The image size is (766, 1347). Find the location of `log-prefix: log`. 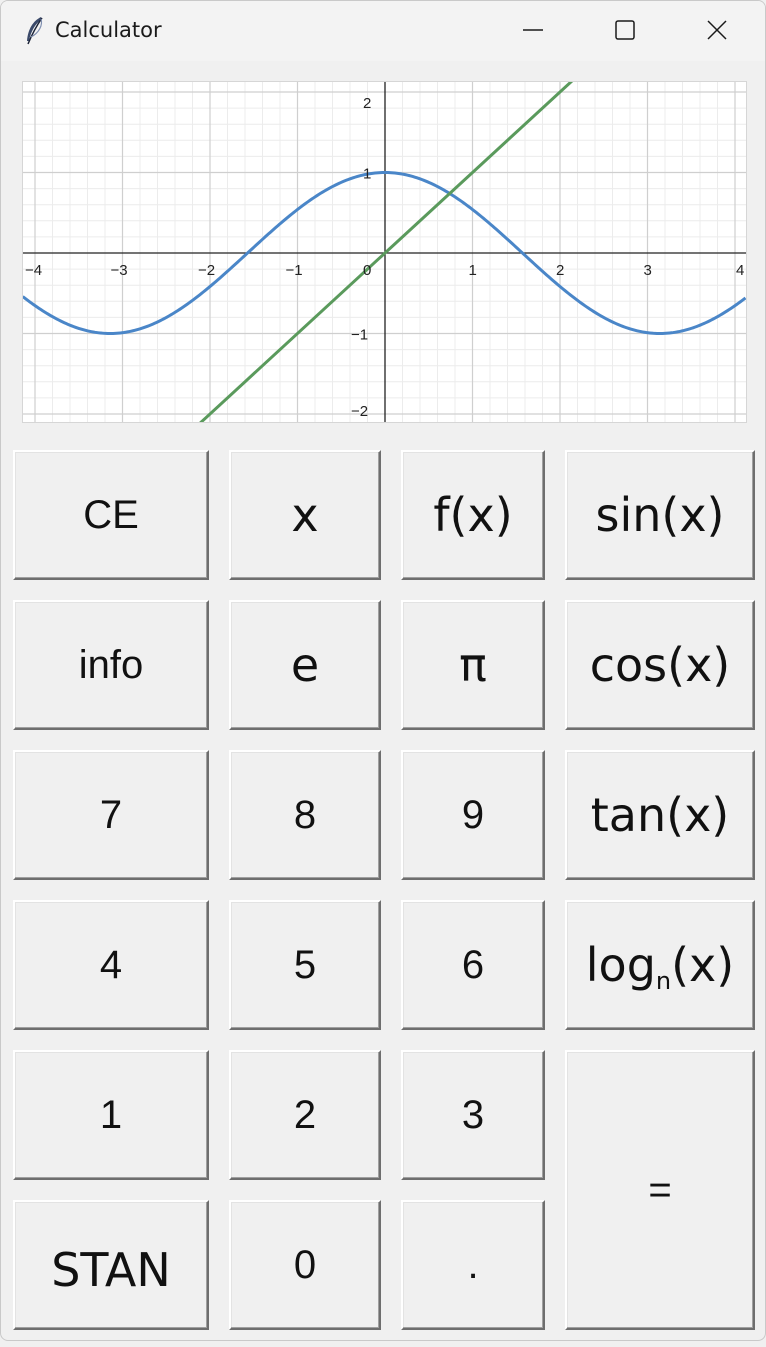

log-prefix: log is located at coordinates (620, 965).